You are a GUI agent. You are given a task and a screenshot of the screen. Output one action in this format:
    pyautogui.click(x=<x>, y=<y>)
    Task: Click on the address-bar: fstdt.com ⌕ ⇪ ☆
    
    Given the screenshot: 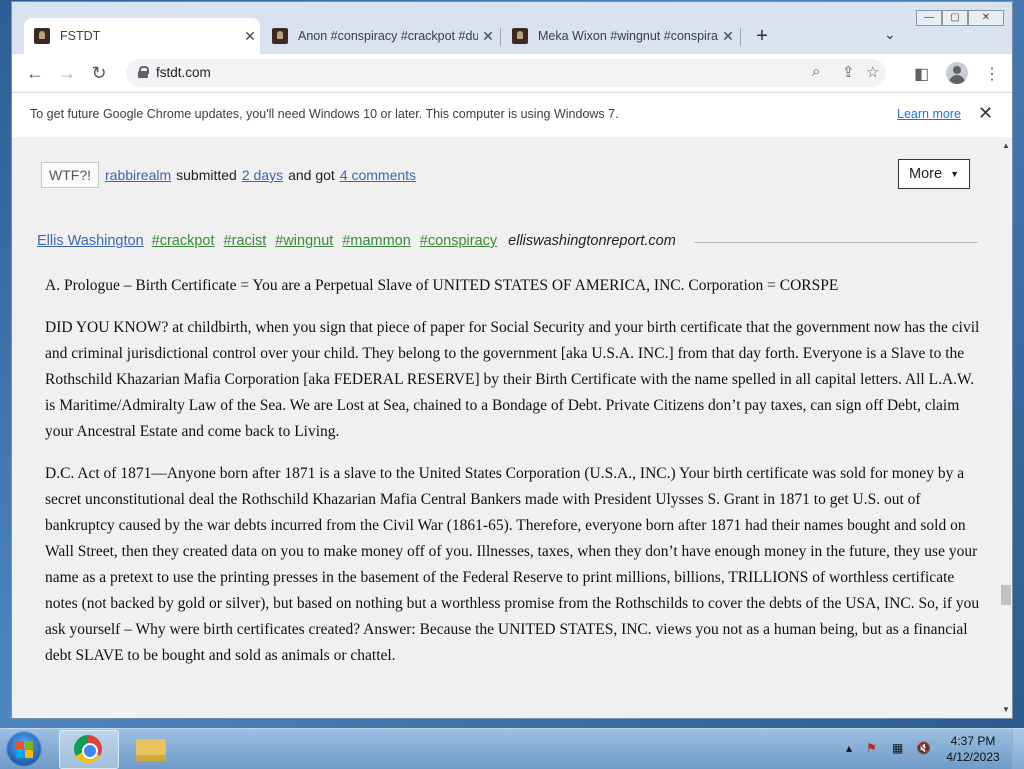 What is the action you would take?
    pyautogui.click(x=506, y=73)
    